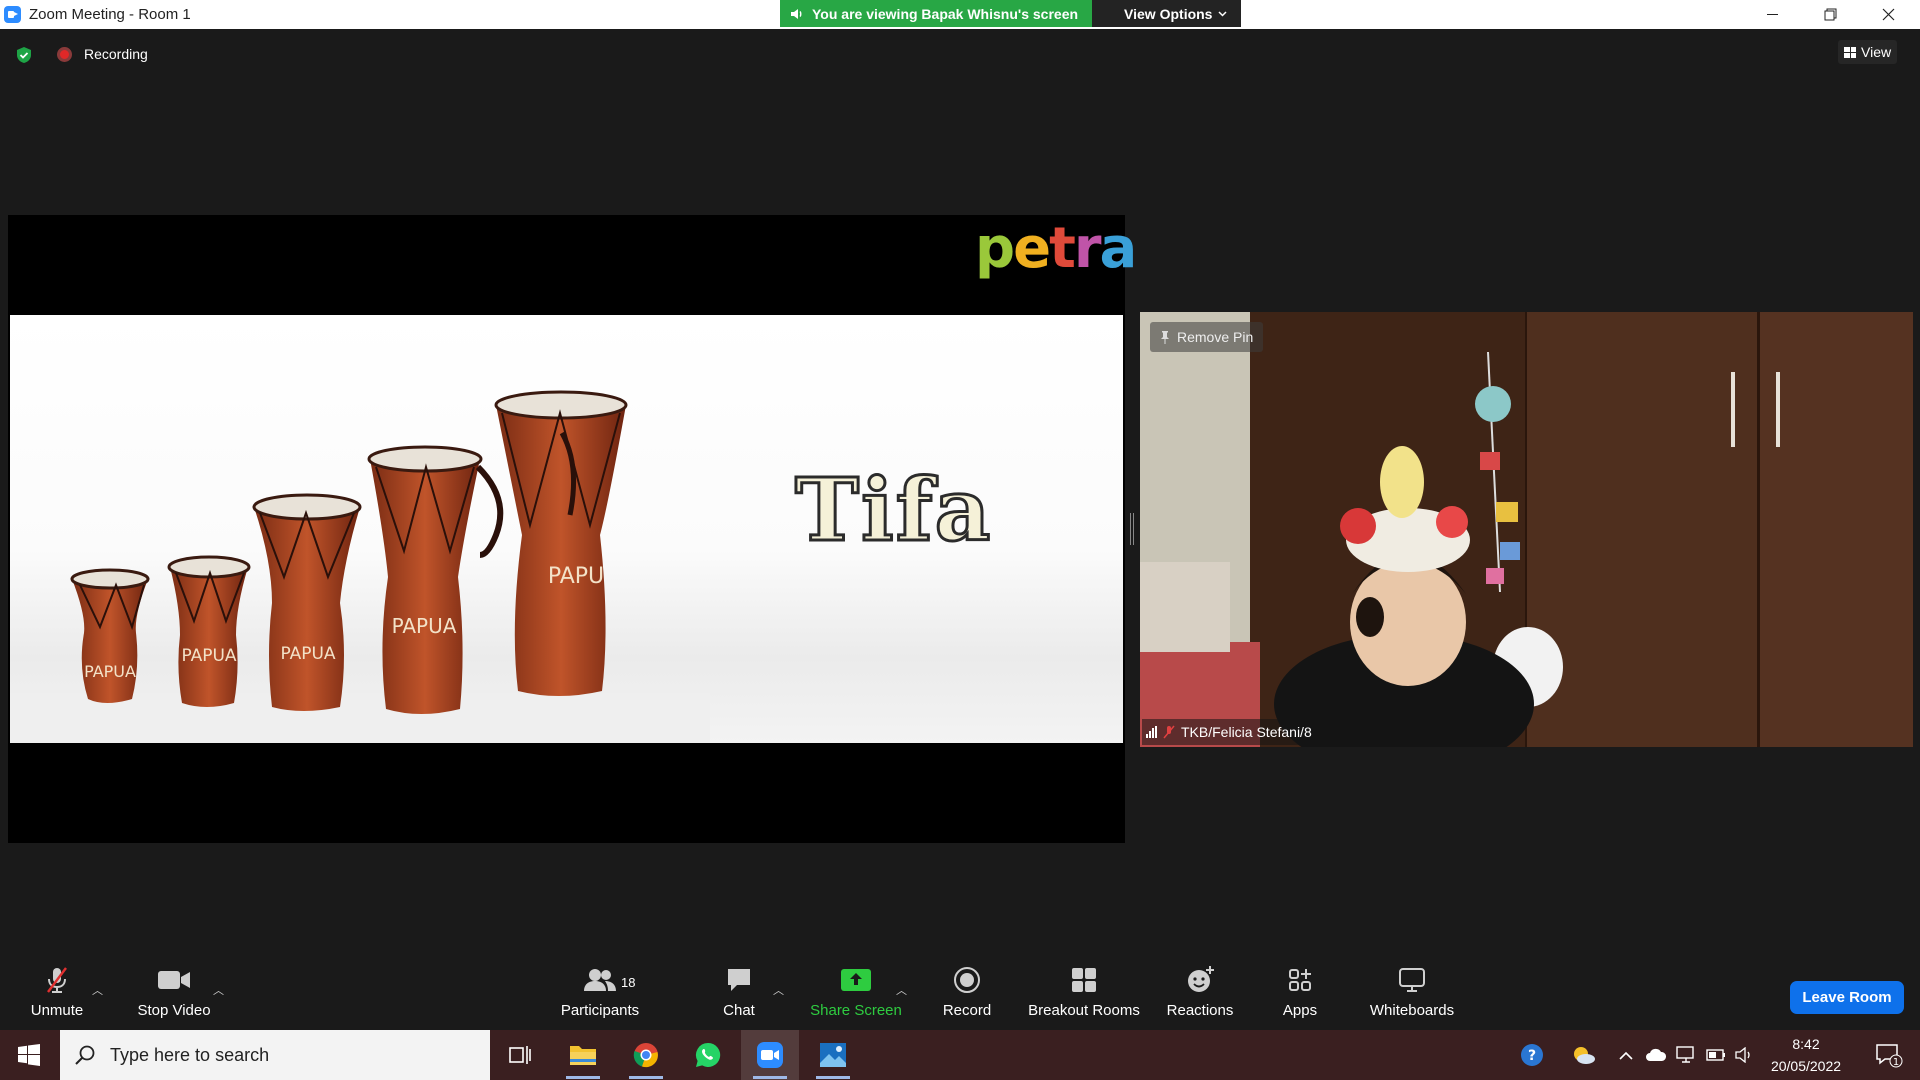 The height and width of the screenshot is (1080, 1920). I want to click on weather-sun-cloud-icon, so click(1584, 1055).